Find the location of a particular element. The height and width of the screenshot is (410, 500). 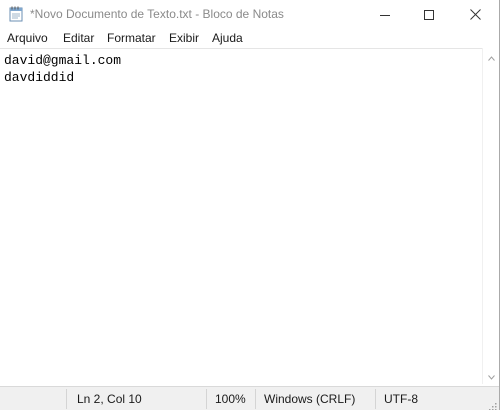

close-icon is located at coordinates (475, 14).